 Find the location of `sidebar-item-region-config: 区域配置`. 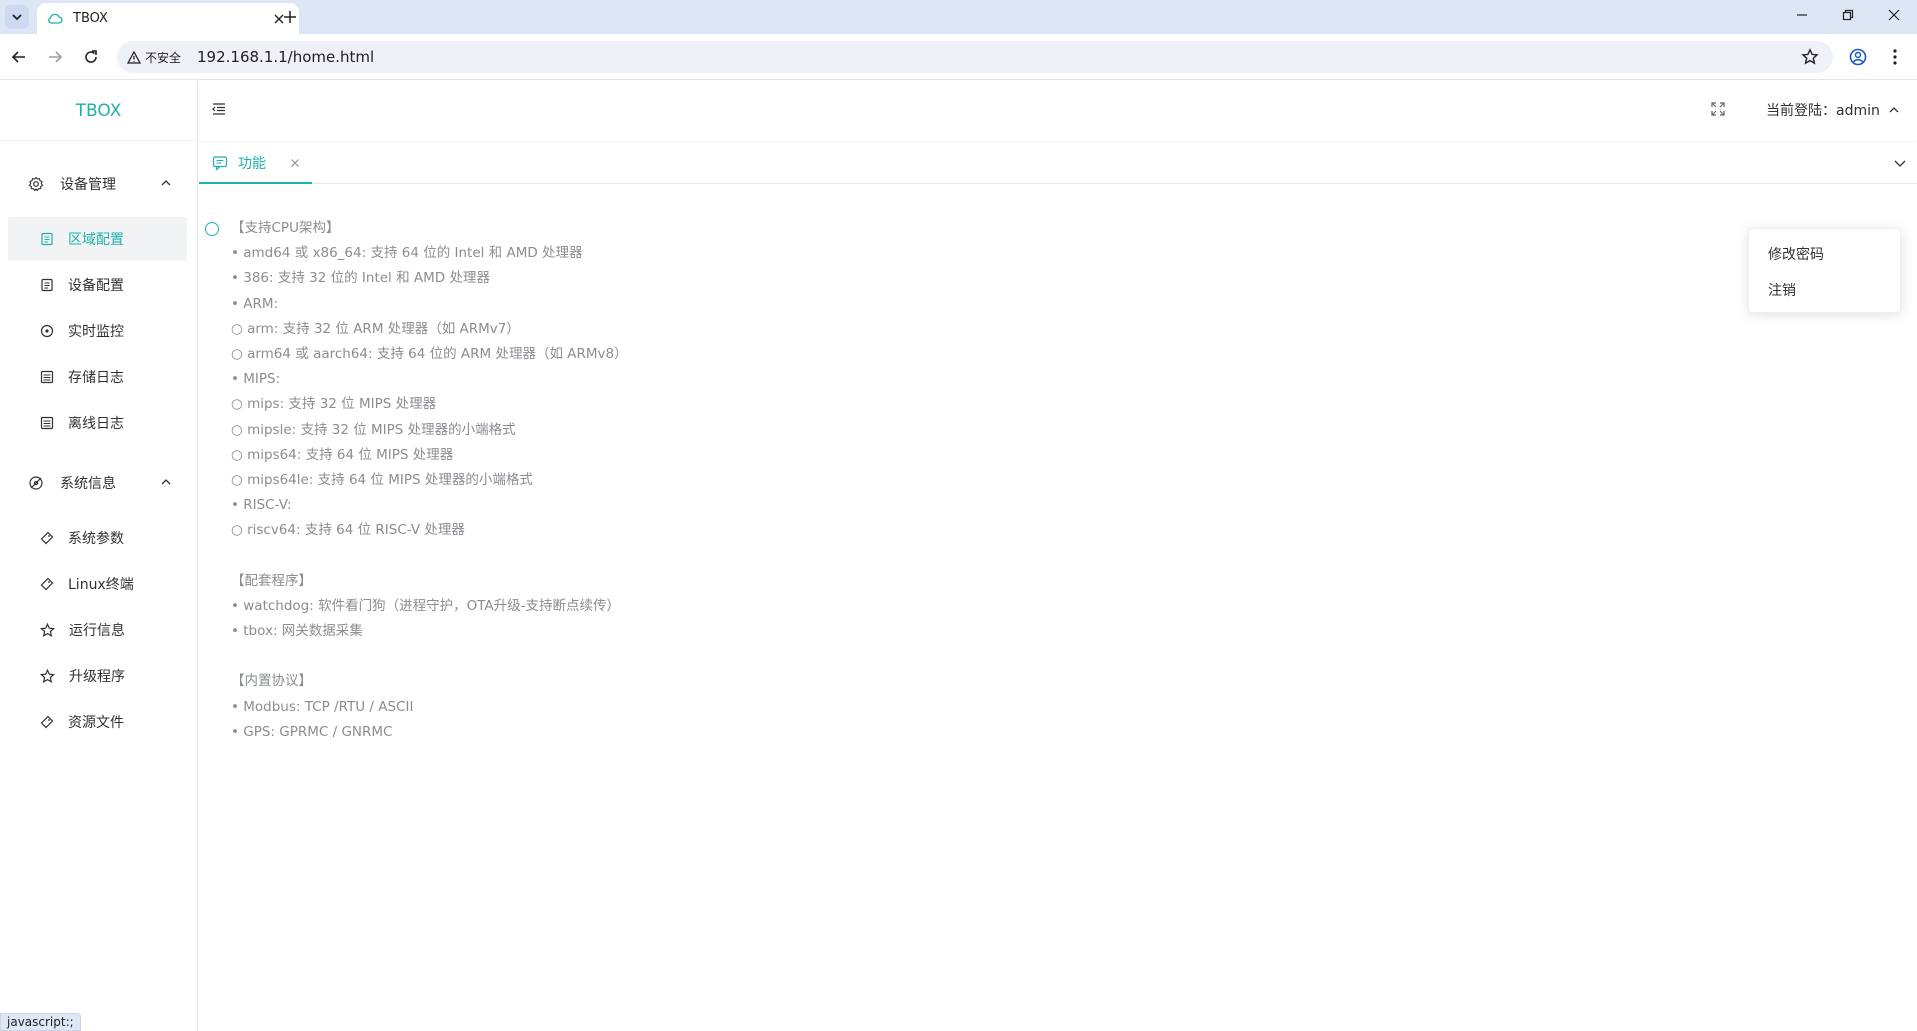

sidebar-item-region-config: 区域配置 is located at coordinates (97, 239).